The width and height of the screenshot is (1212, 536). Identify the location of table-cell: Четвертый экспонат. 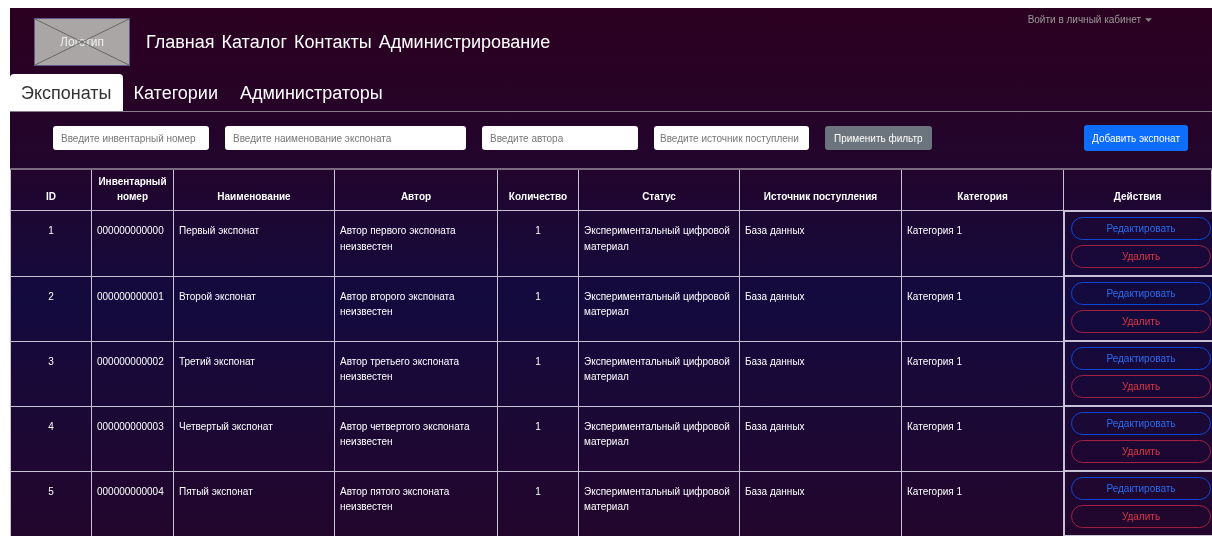
(254, 438).